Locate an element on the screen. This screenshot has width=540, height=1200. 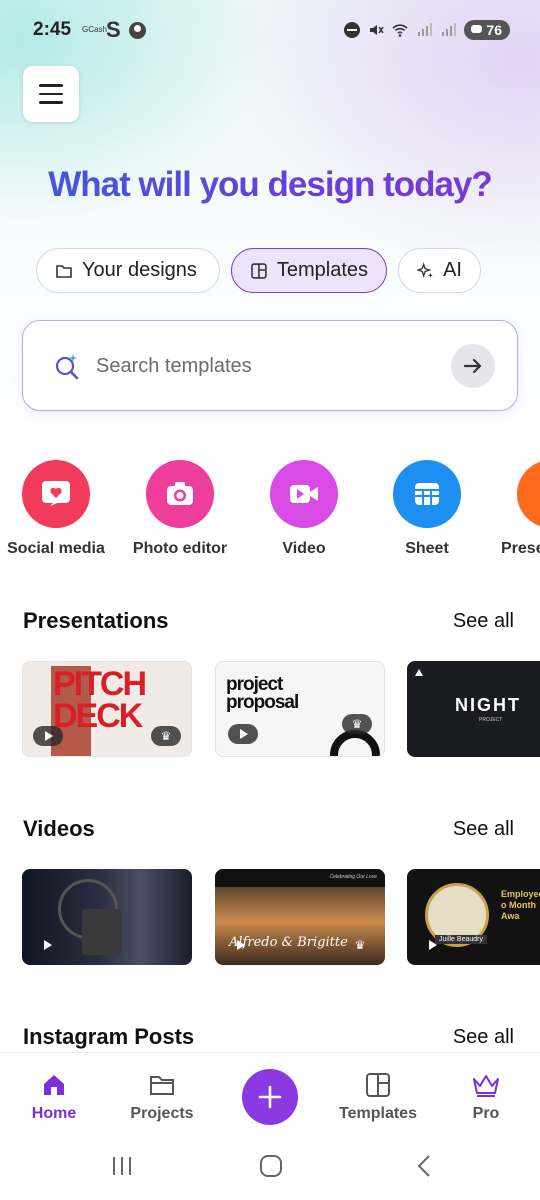
presentation-card-pitch-deck: PITCH DECK ♛ is located at coordinates (107, 709).